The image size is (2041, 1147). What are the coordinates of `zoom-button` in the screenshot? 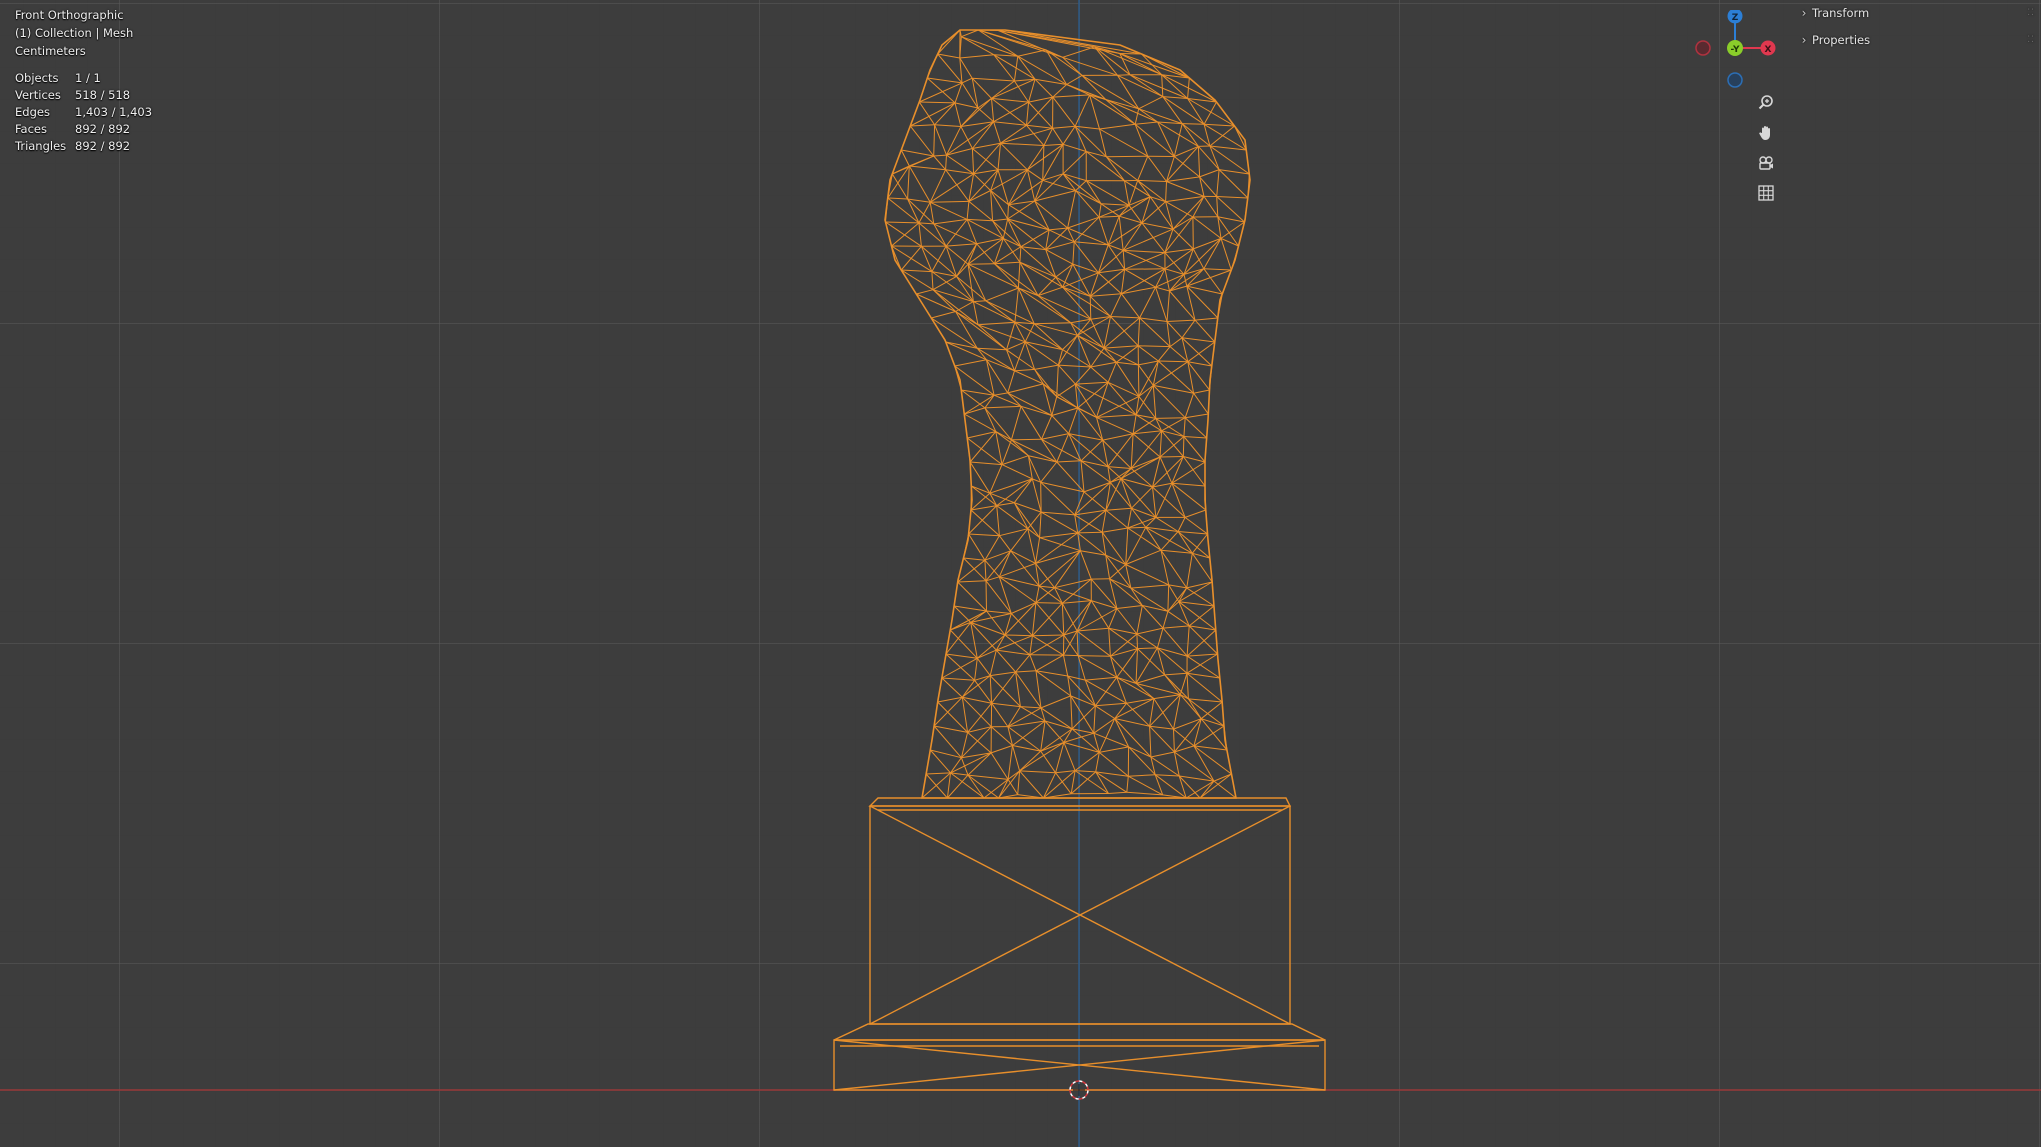 It's located at (1766, 103).